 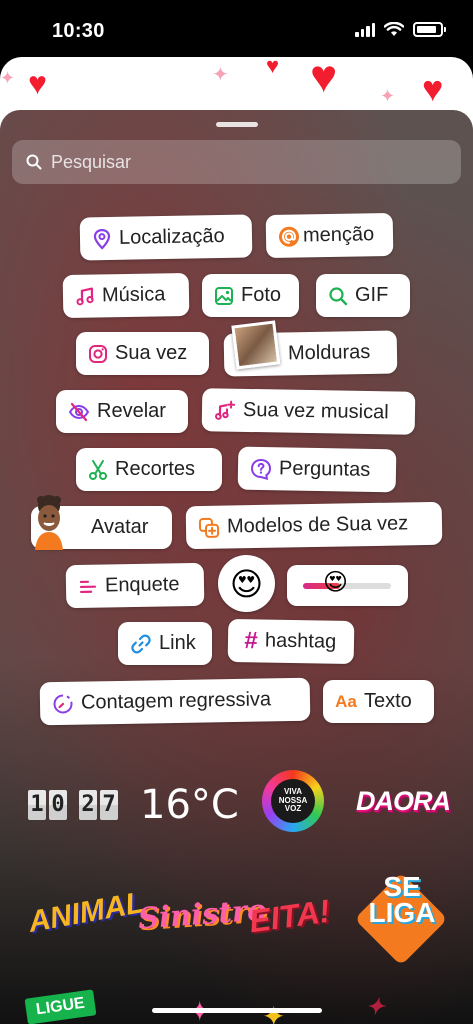 I want to click on avatar-sticker: Avatar, so click(x=101, y=522).